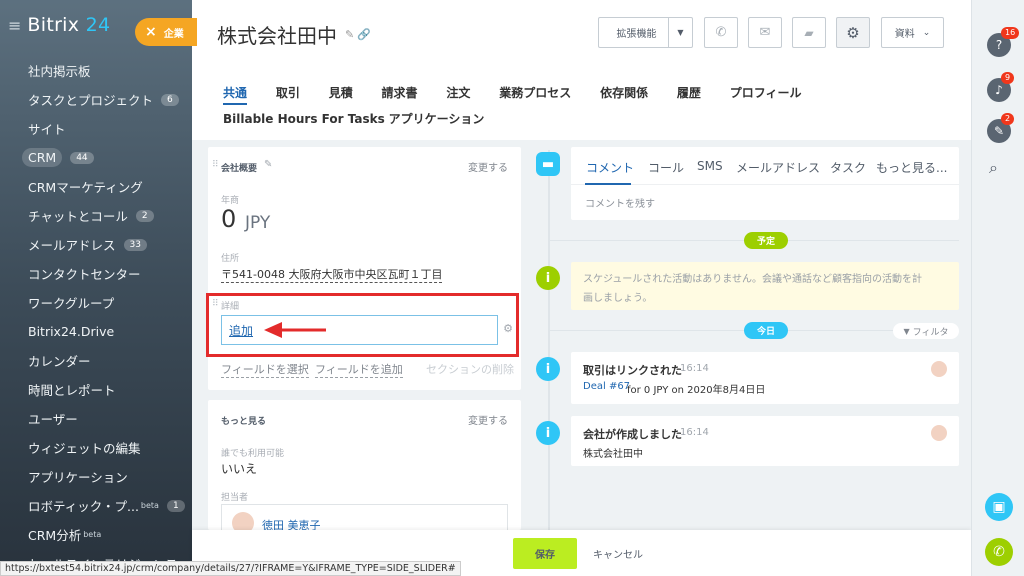 The width and height of the screenshot is (1024, 576). What do you see at coordinates (166, 32) in the screenshot?
I see `company-slider-tab: × 企業` at bounding box center [166, 32].